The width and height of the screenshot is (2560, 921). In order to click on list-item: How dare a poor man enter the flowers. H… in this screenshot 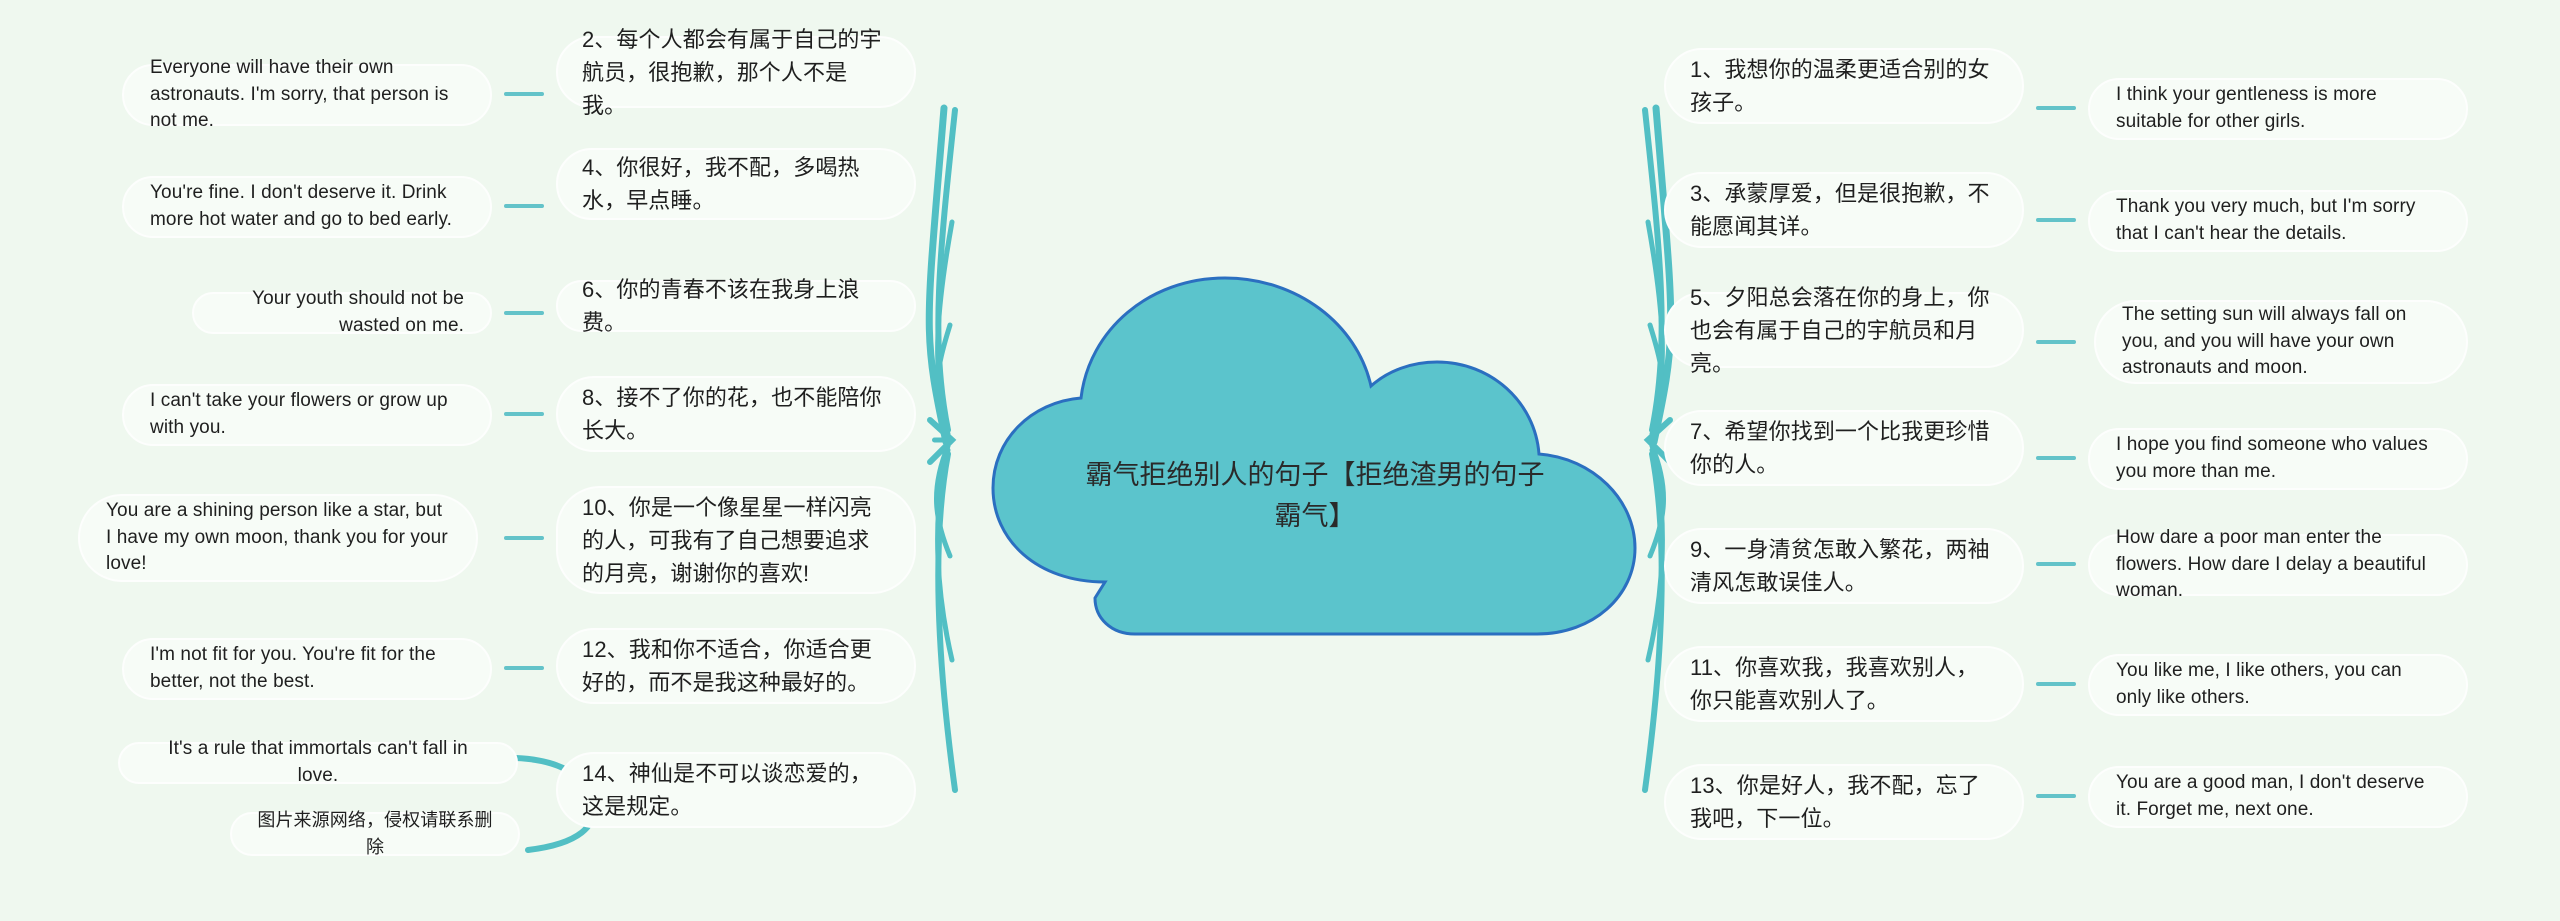, I will do `click(2278, 564)`.